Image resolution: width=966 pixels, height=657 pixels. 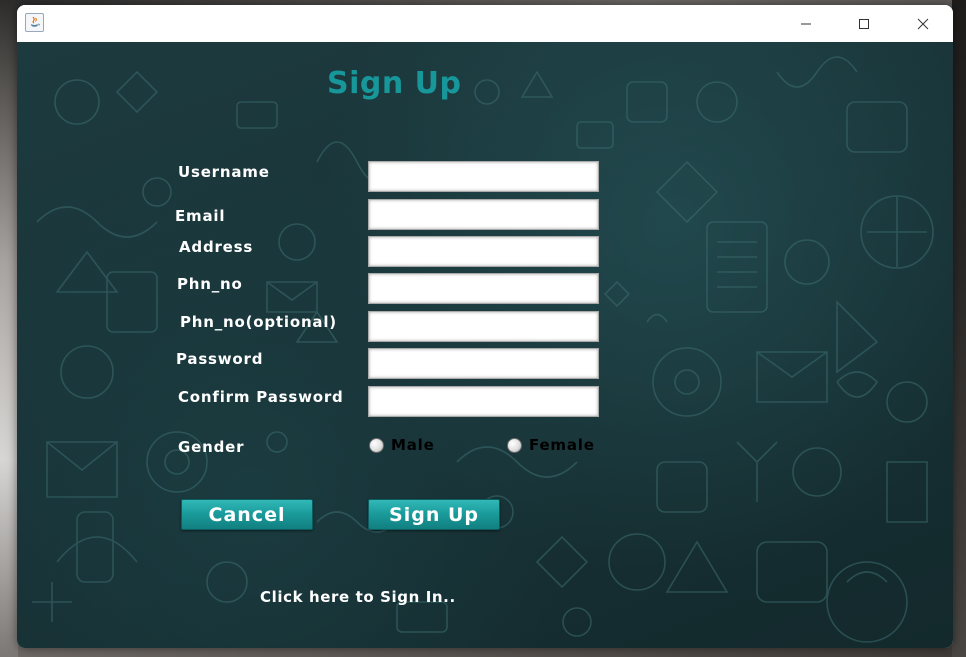 What do you see at coordinates (9, 328) in the screenshot?
I see `desktop-background-left` at bounding box center [9, 328].